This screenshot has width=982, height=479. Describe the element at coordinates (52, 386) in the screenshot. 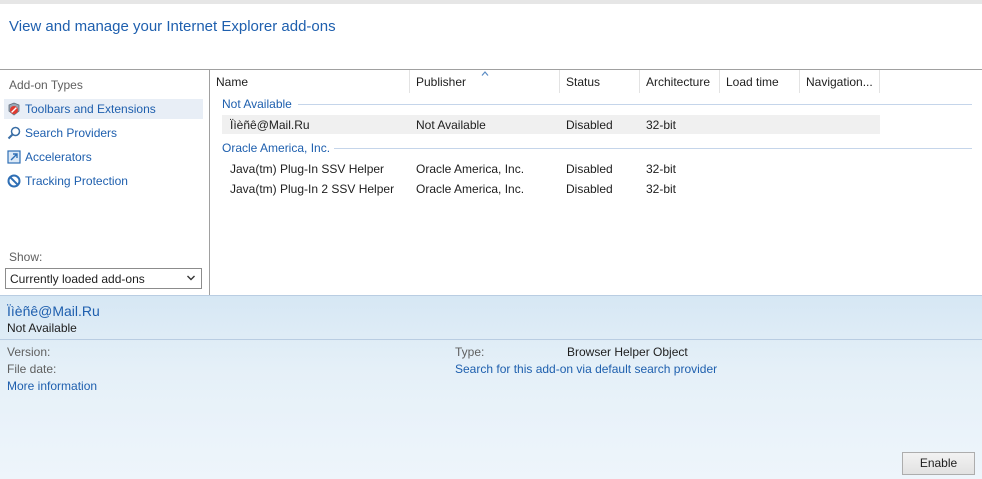

I see `more-information-link: More information` at that location.